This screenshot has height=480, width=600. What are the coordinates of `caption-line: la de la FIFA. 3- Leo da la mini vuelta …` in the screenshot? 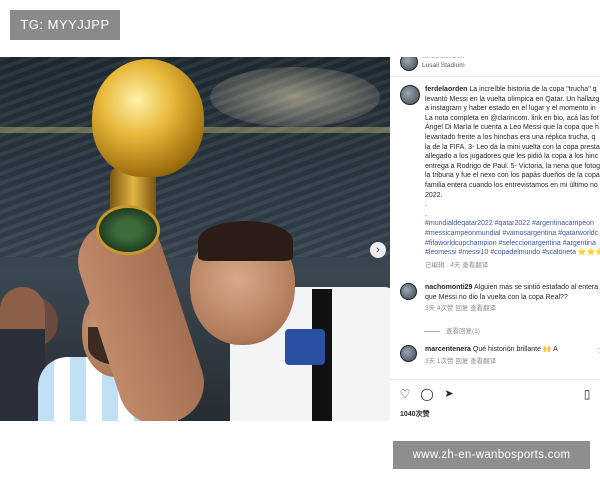 It's located at (512, 147).